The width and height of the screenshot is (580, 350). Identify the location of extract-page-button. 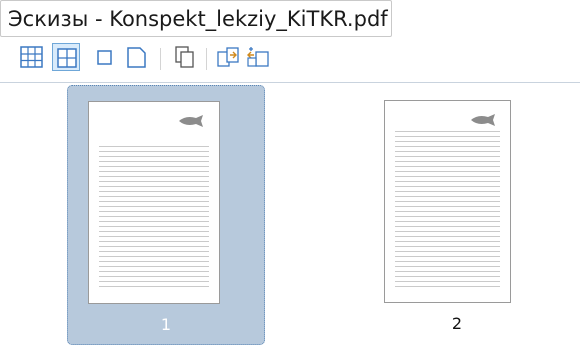
(228, 57).